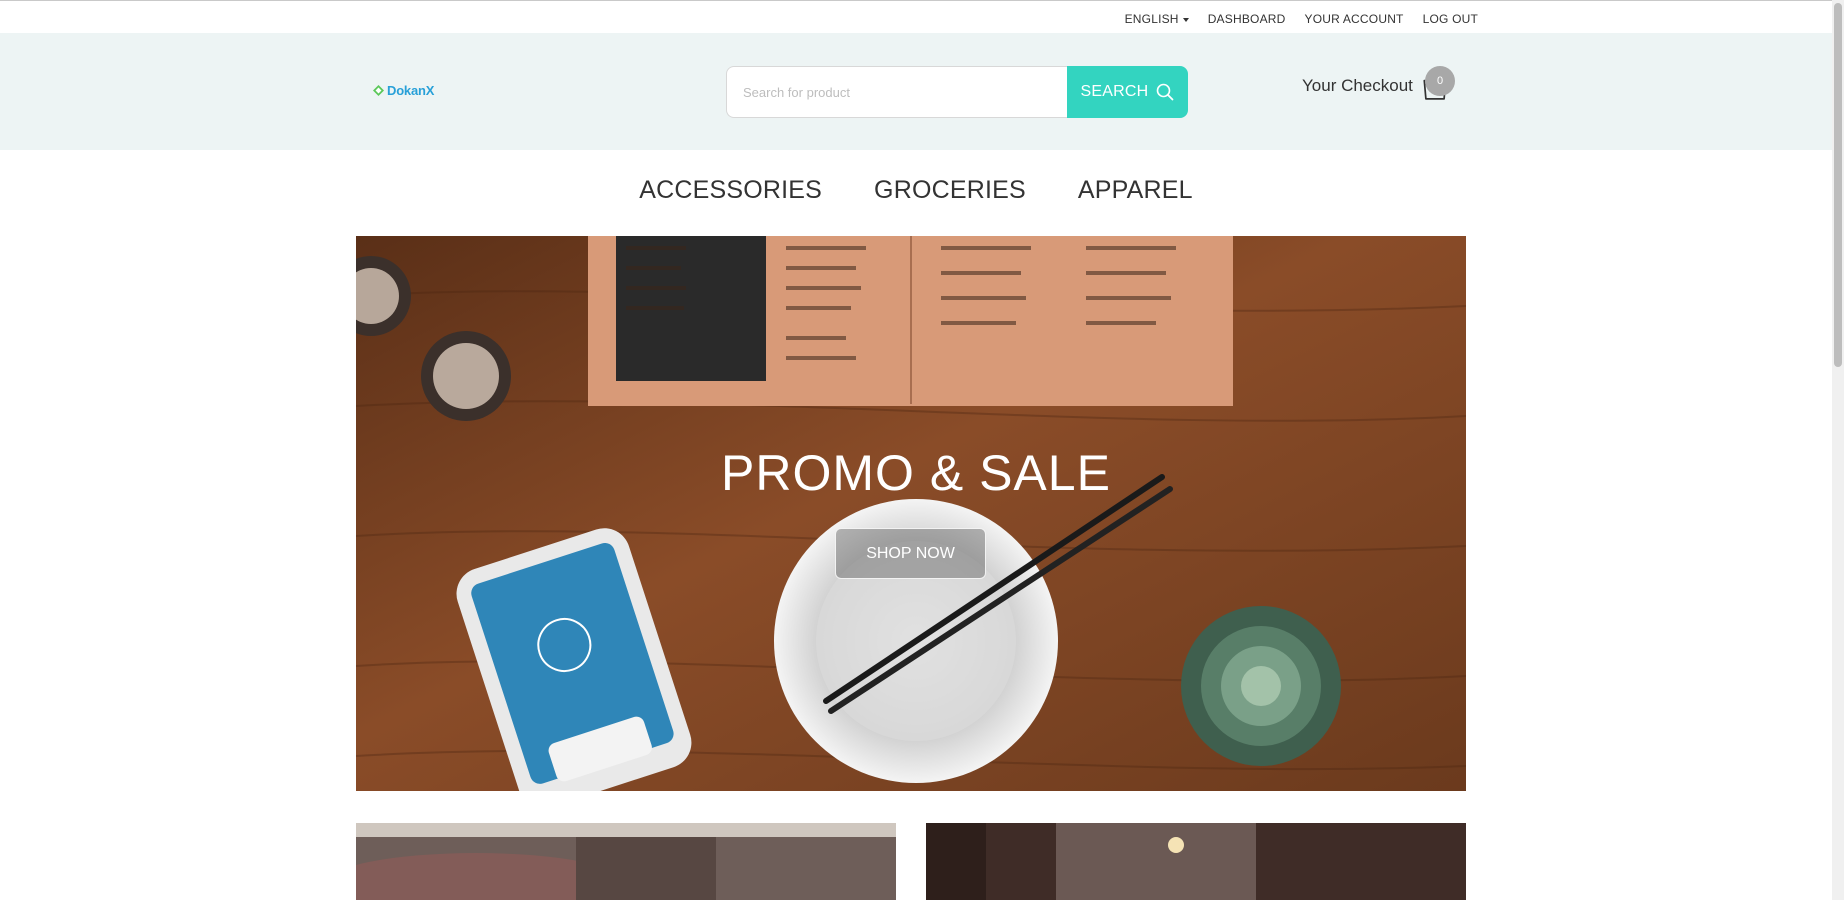 The width and height of the screenshot is (1844, 900). I want to click on promo-tile-left-image, so click(626, 861).